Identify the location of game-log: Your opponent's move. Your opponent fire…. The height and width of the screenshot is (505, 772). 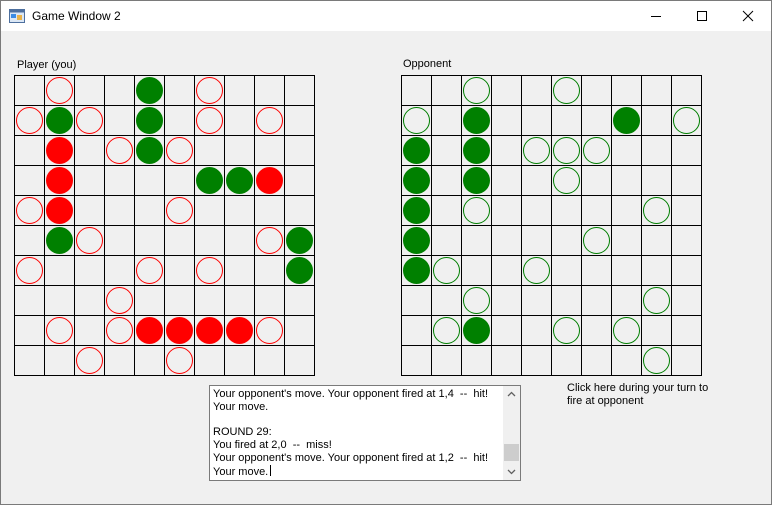
(365, 433).